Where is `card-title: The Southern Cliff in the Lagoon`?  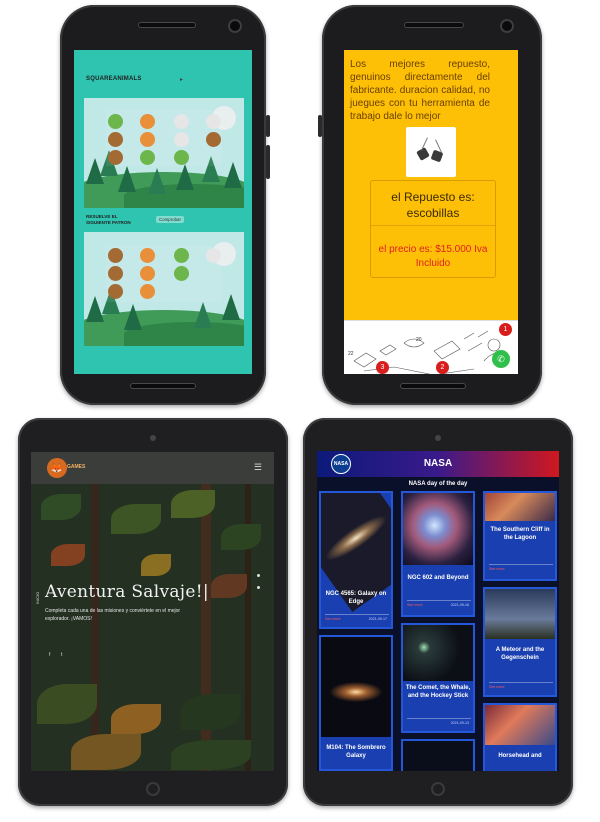
card-title: The Southern Cliff in the Lagoon is located at coordinates (520, 534).